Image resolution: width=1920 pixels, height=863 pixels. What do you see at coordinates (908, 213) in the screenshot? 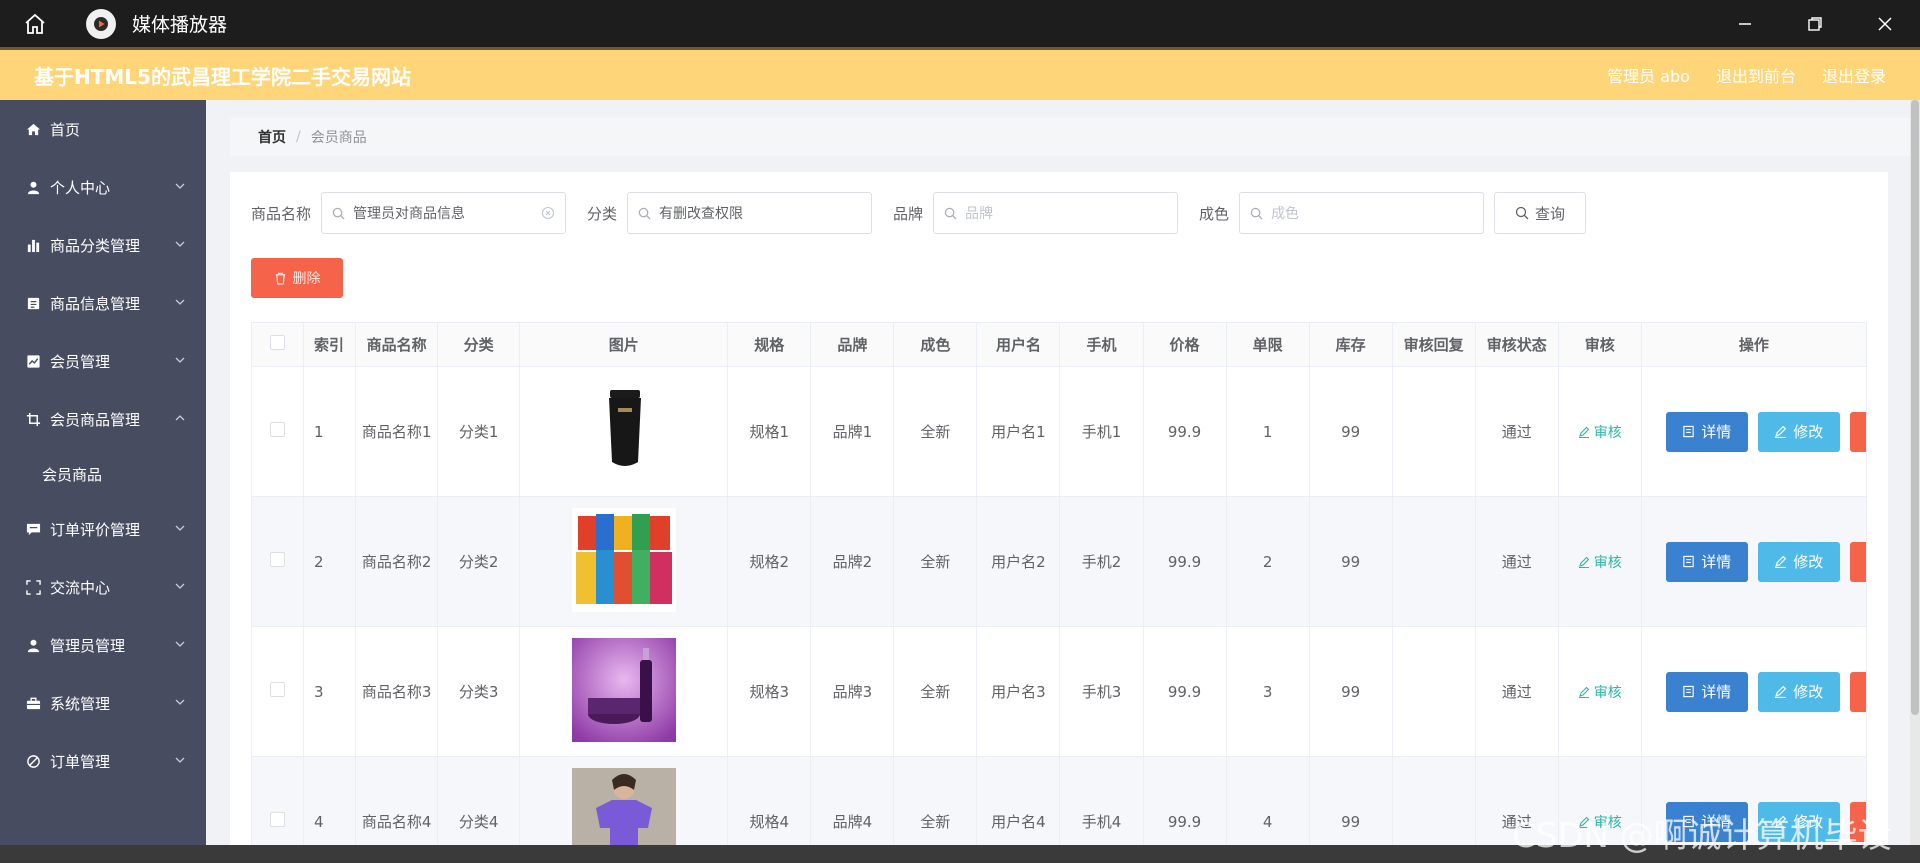
I see `brand-label: 品牌` at bounding box center [908, 213].